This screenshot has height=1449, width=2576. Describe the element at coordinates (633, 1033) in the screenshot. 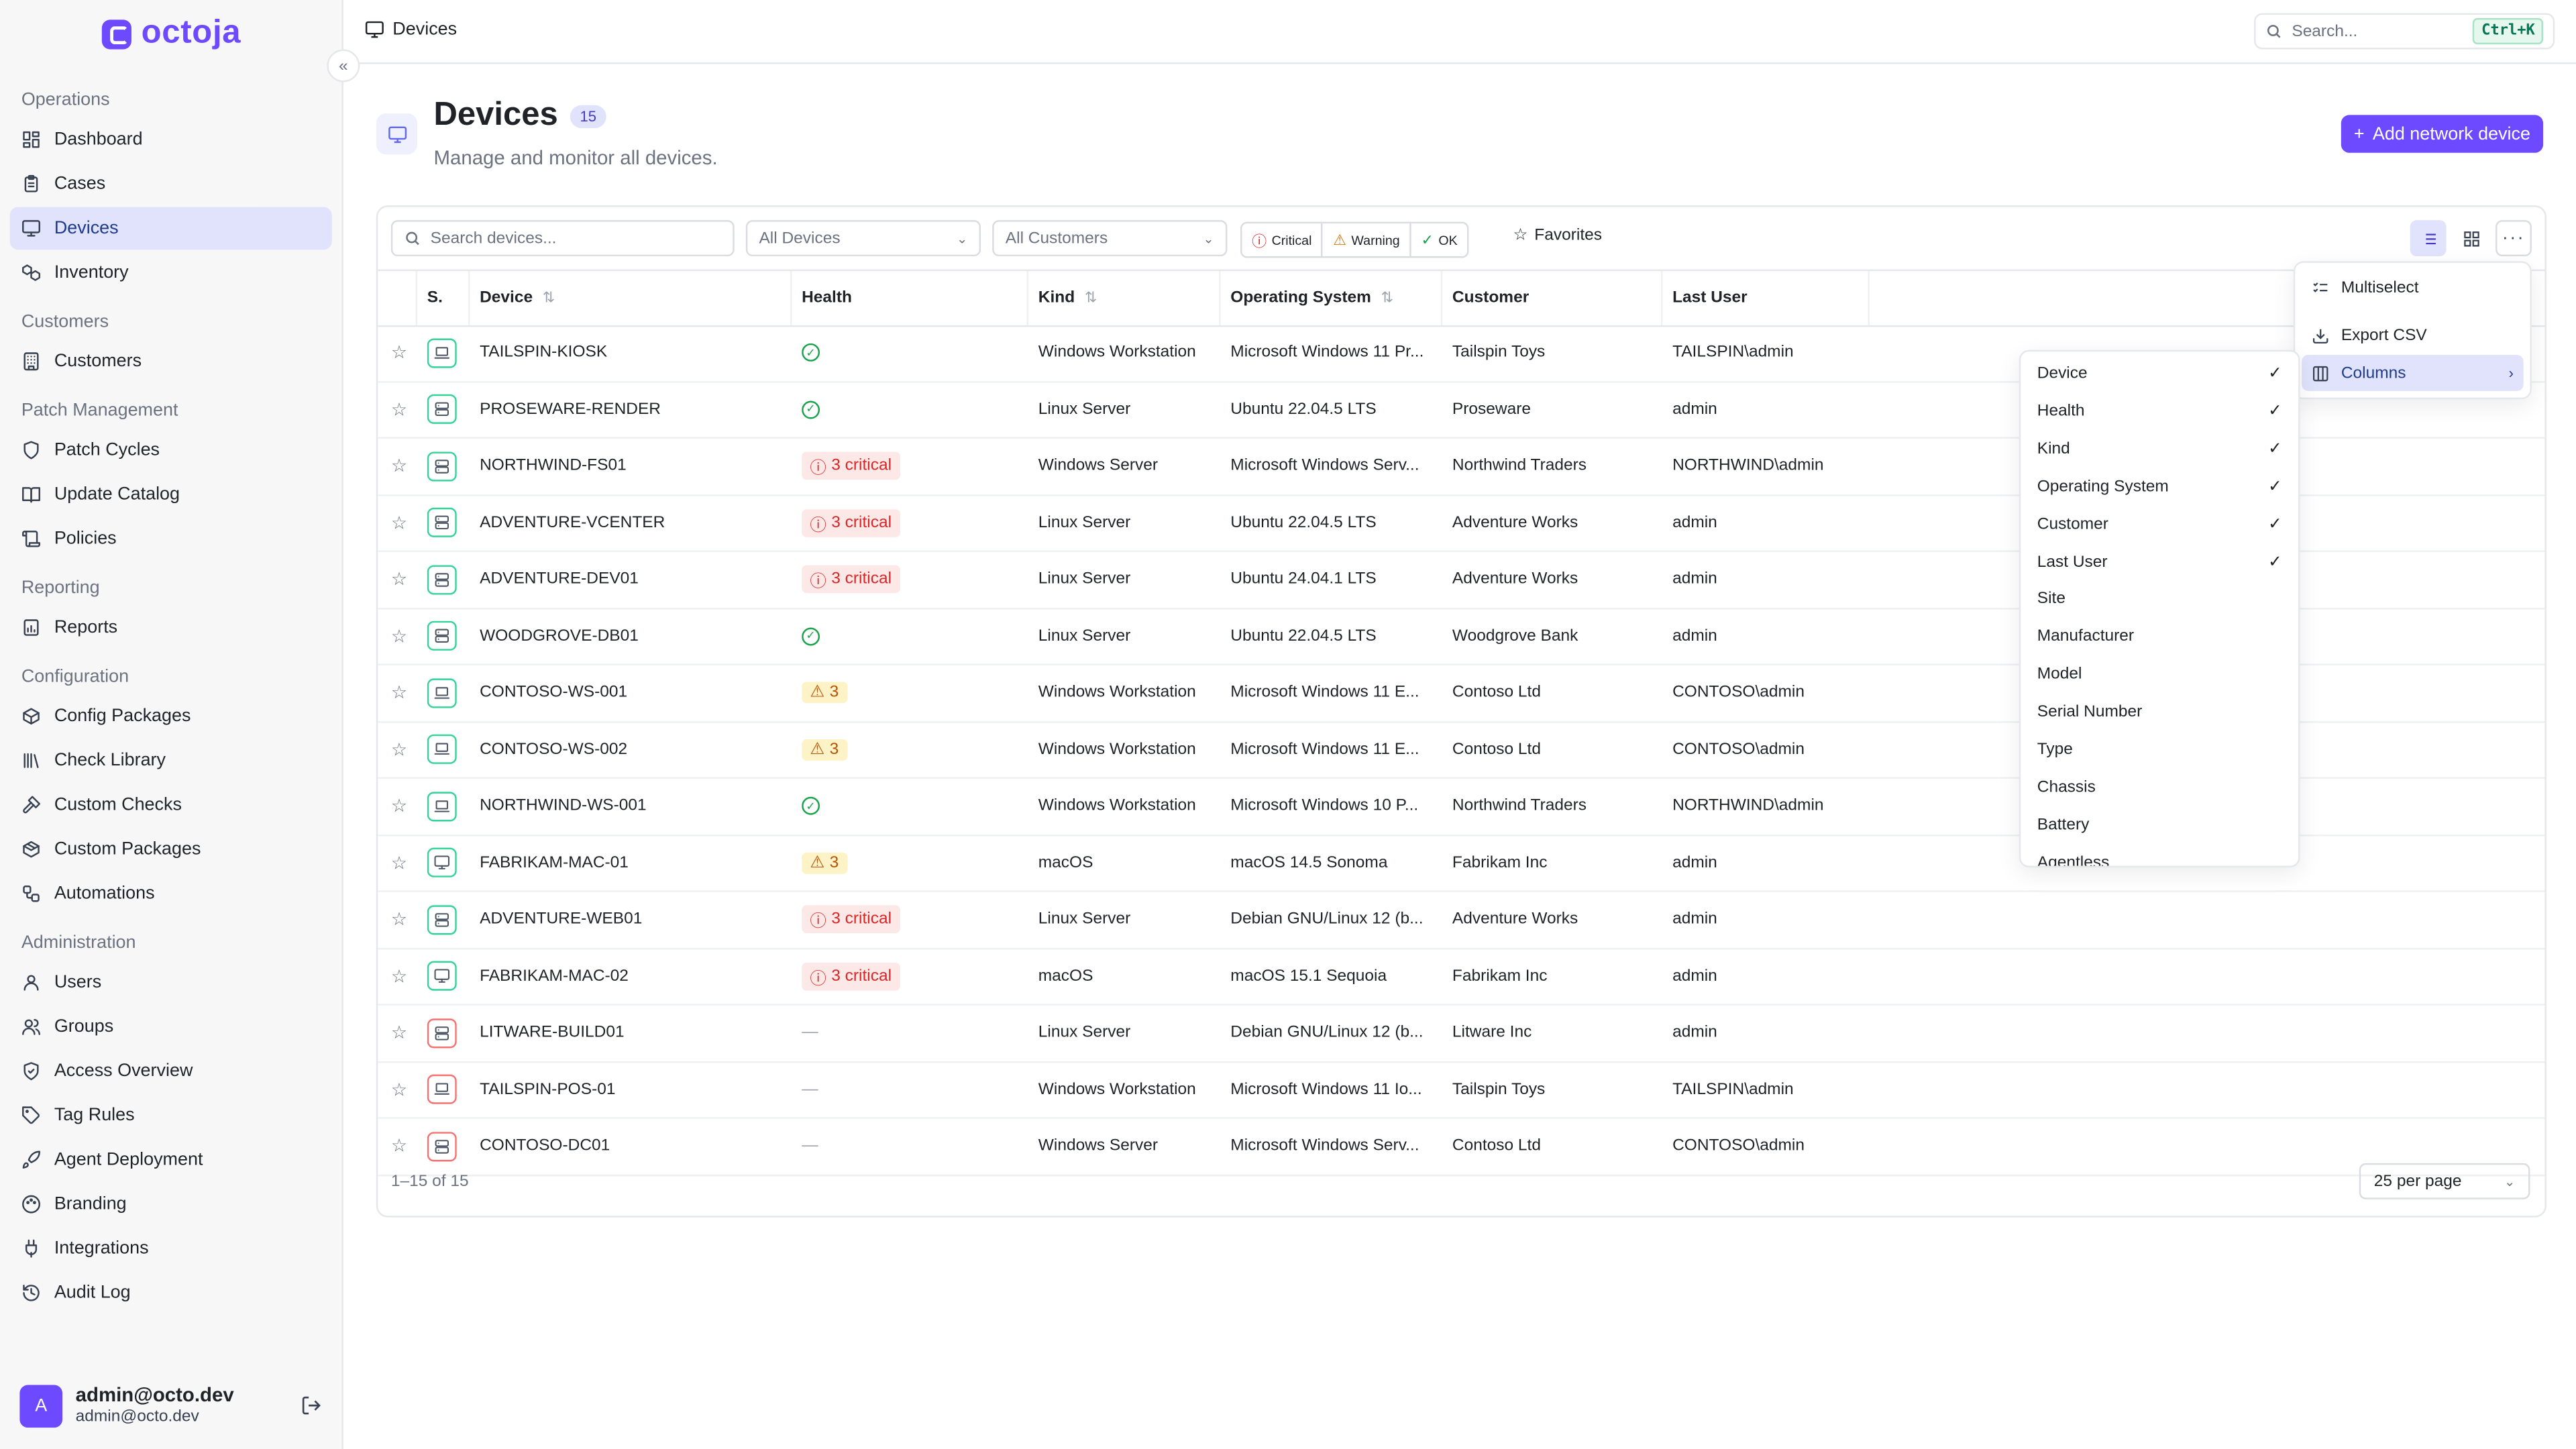

I see `device-name-cell: LITWARE-BUILD01` at that location.